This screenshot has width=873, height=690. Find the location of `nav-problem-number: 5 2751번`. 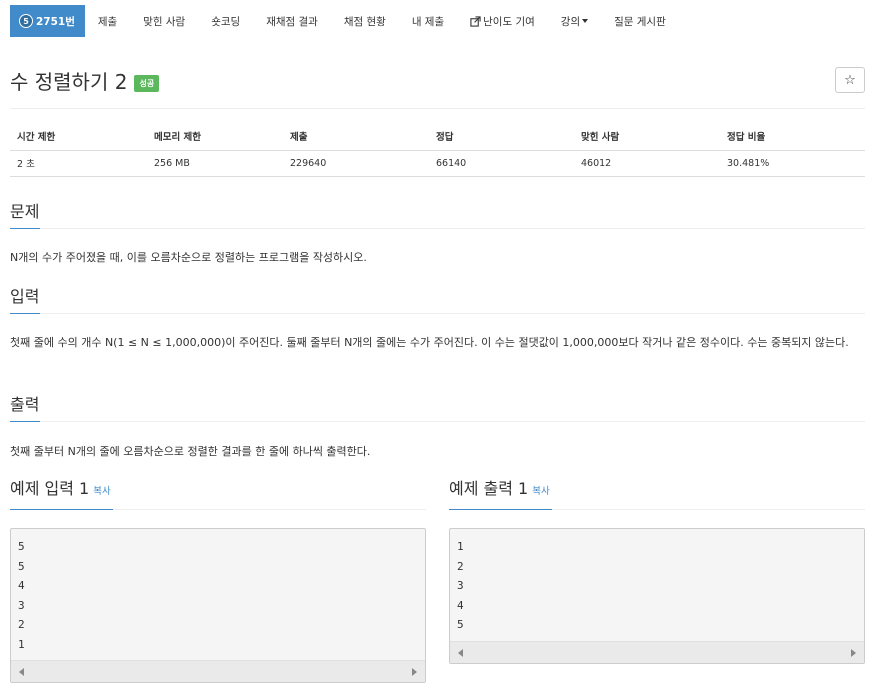

nav-problem-number: 5 2751번 is located at coordinates (47, 21).